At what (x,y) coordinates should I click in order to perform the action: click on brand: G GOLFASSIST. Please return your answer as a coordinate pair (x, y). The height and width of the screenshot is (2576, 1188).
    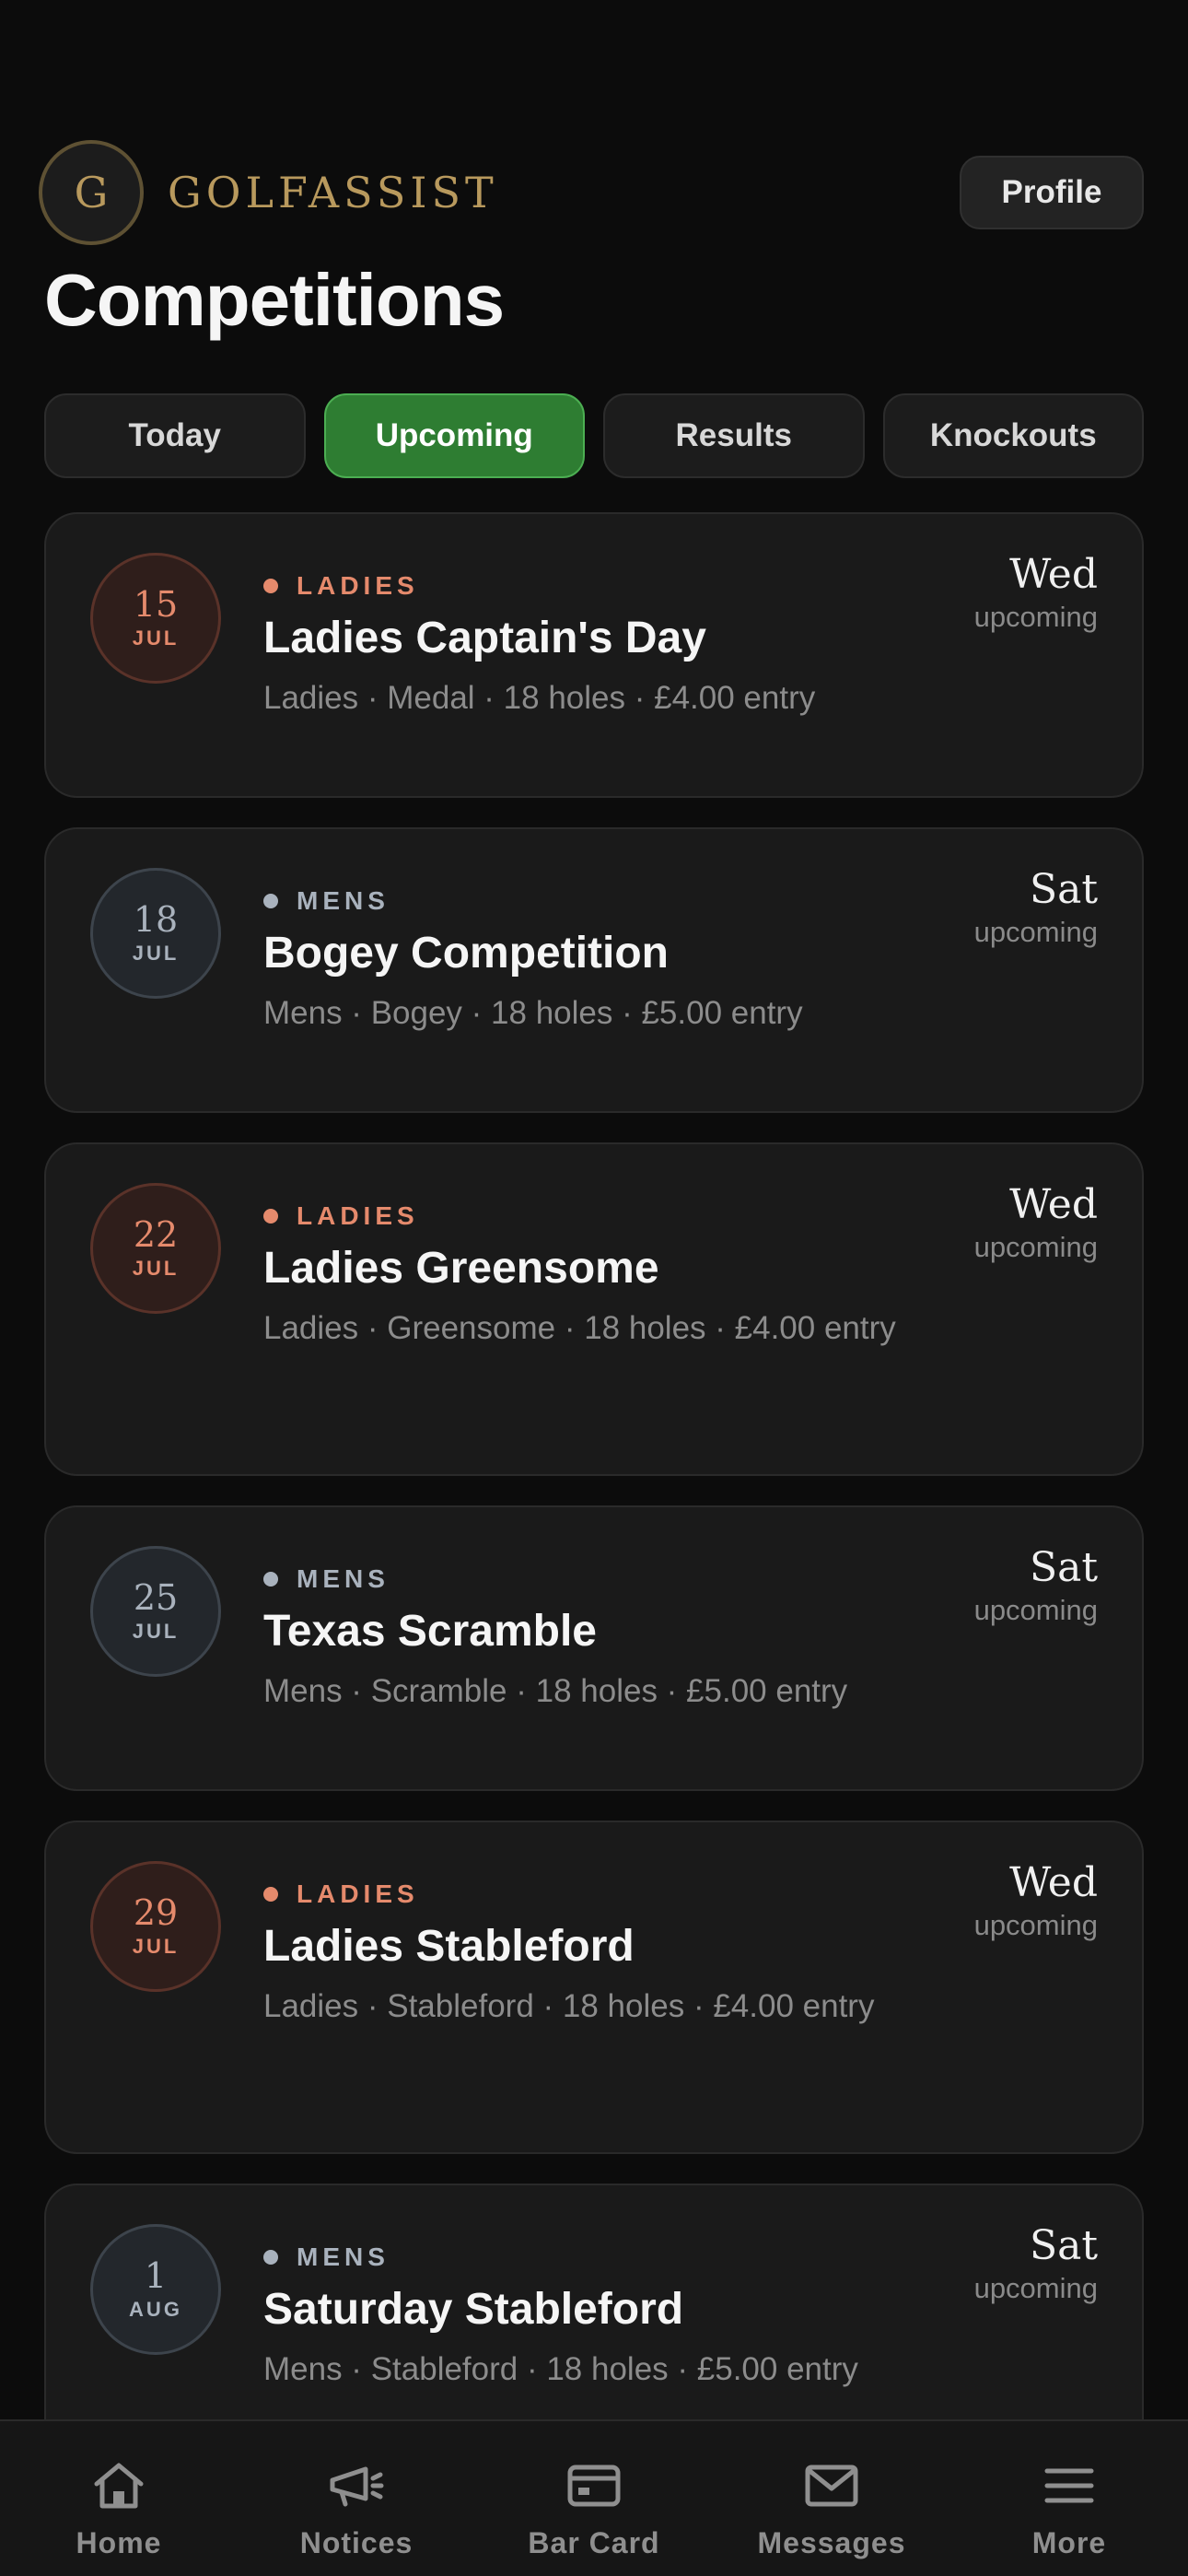
    Looking at the image, I should click on (268, 192).